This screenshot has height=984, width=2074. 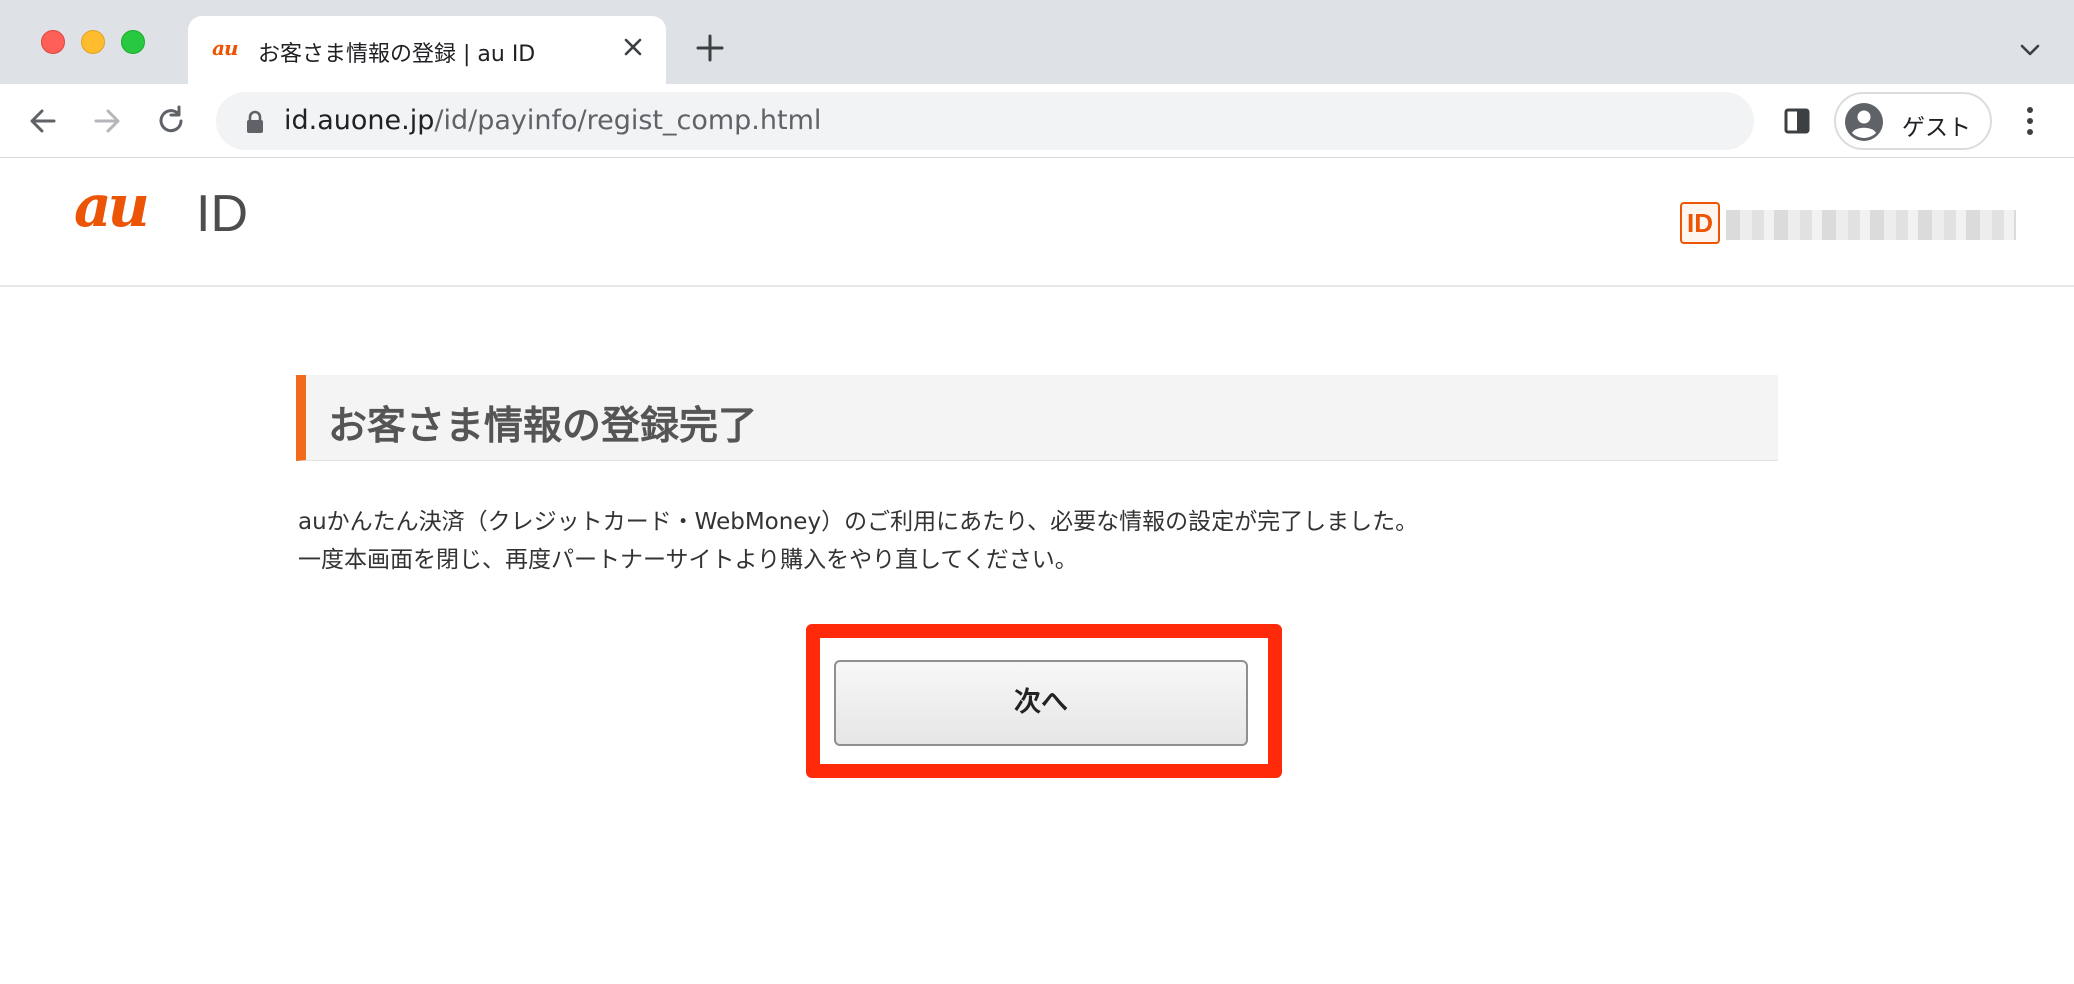 I want to click on avatar-icon, so click(x=1864, y=122).